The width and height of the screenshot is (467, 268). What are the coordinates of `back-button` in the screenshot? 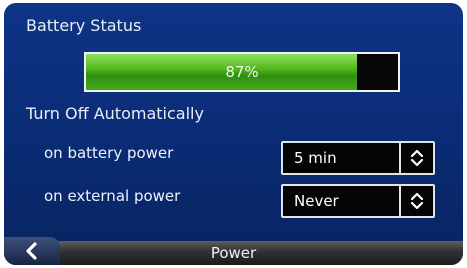 It's located at (32, 251).